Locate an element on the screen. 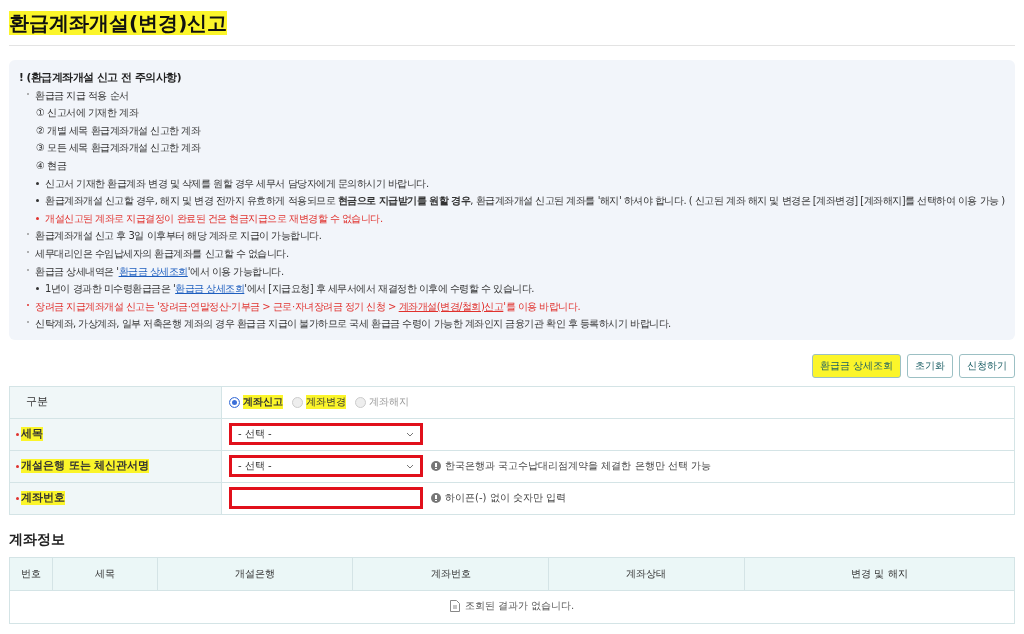  document-icon is located at coordinates (454, 606).